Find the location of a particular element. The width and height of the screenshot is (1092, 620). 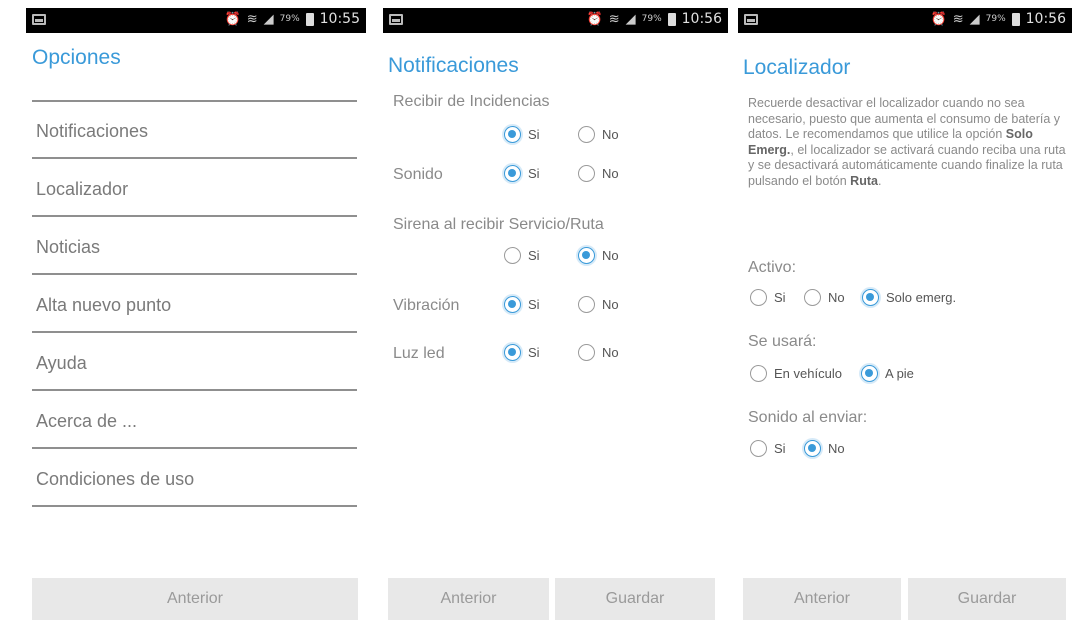

usara-vehiculo-radio: En vehículo is located at coordinates (796, 373).